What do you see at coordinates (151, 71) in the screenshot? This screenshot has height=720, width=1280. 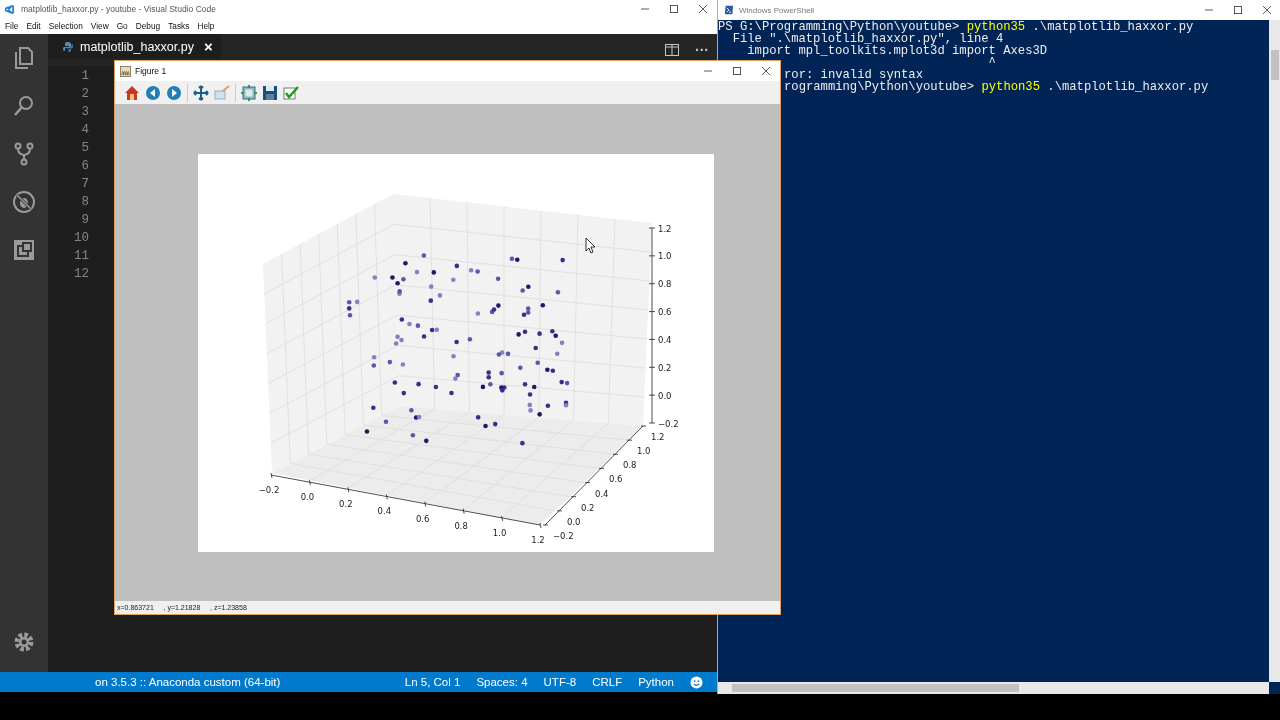 I see `window-title: Figure 1` at bounding box center [151, 71].